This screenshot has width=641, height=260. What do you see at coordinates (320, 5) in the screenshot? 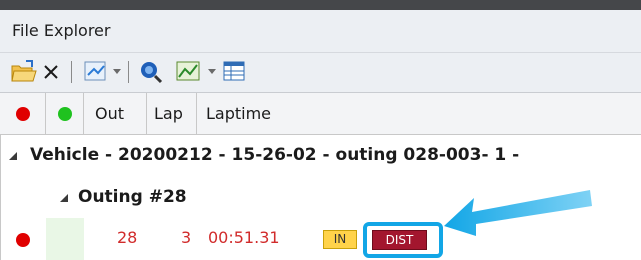
I see `window-top-border` at bounding box center [320, 5].